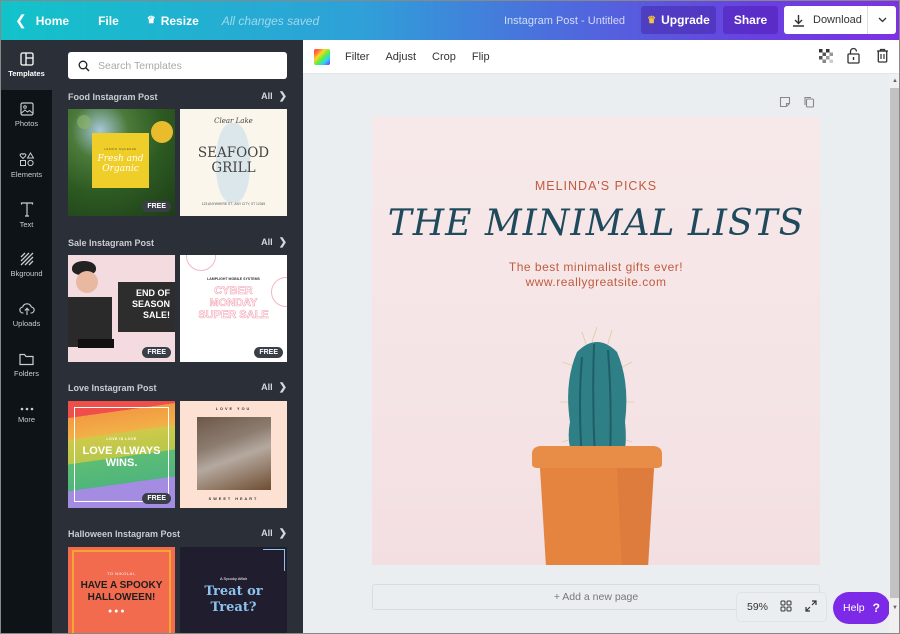 This screenshot has width=900, height=634. I want to click on template-small-text: LAMPLIGHT MOBILE SYSTEMS, so click(233, 279).